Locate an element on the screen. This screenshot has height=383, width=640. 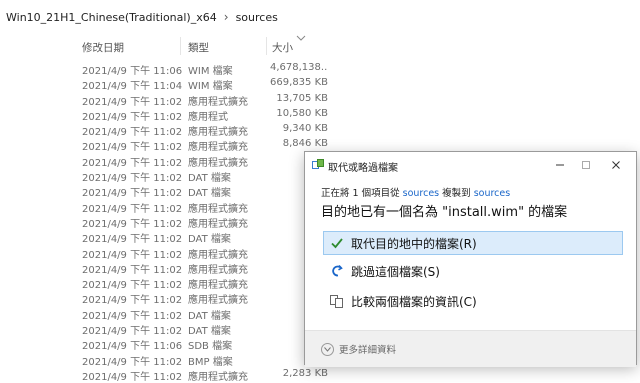
table-row: 2021/4/9 下午 11:04 WIM 檔案 669,835 KB is located at coordinates (320, 84).